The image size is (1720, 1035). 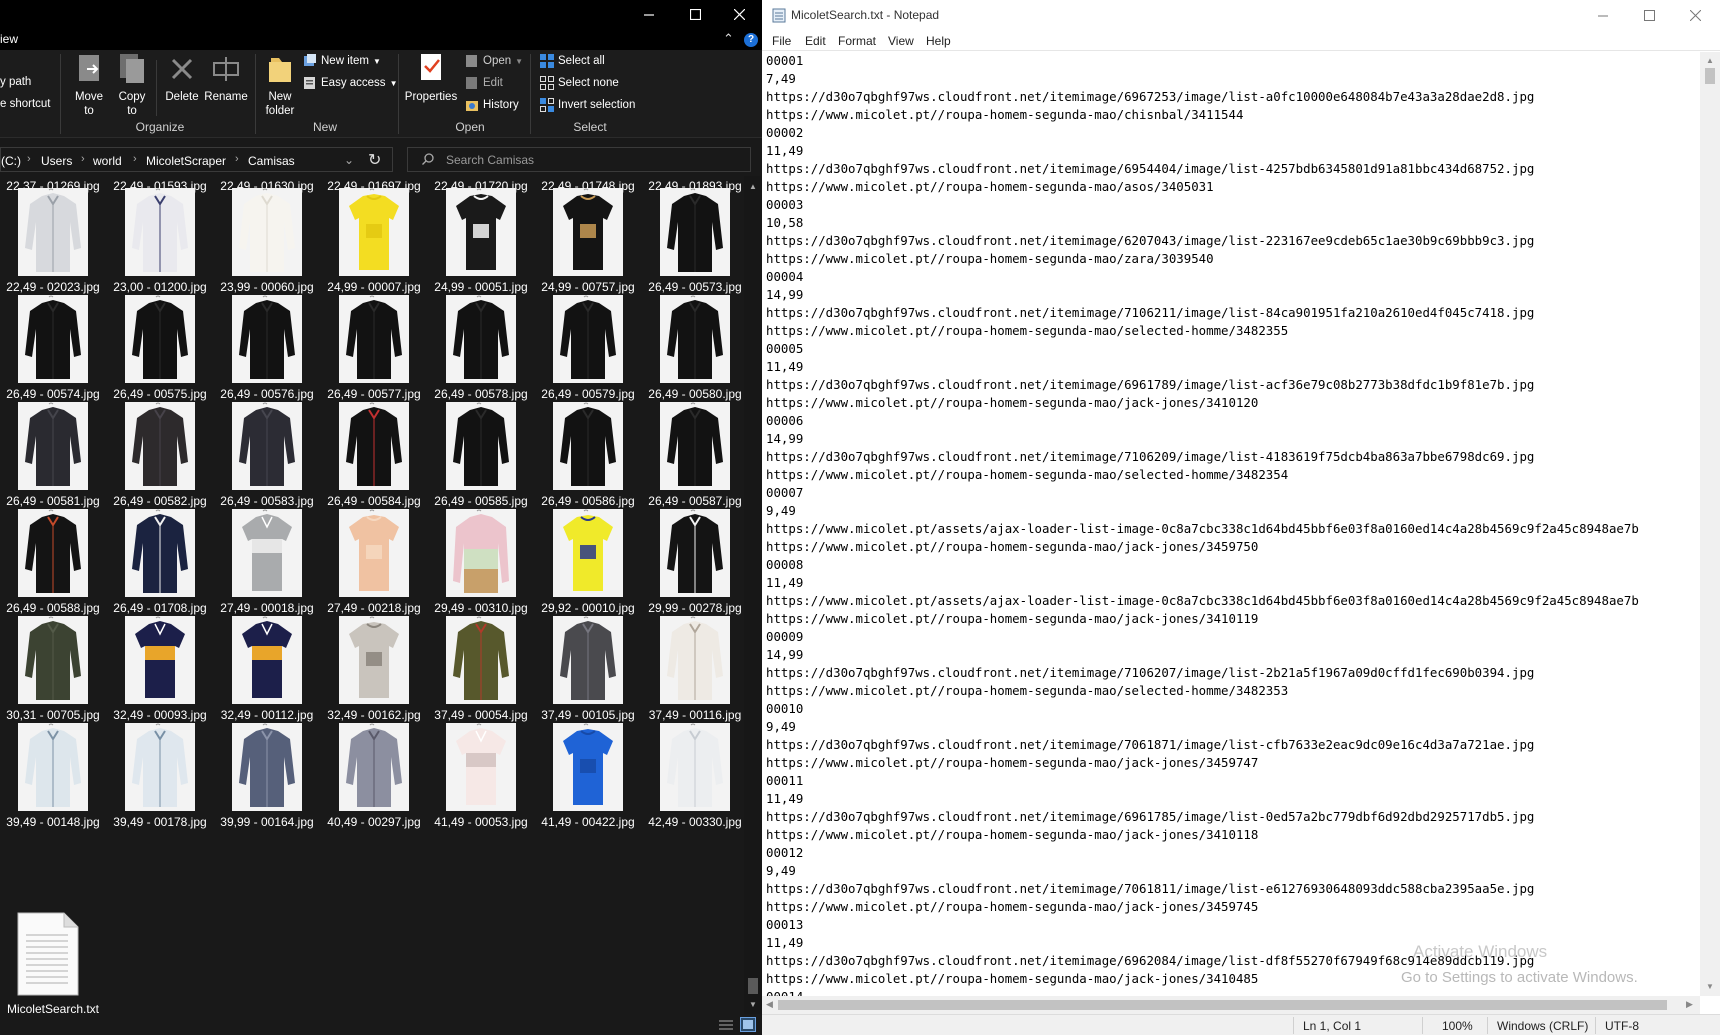 What do you see at coordinates (350, 83) in the screenshot?
I see `easy-access-button: Easy access ▼` at bounding box center [350, 83].